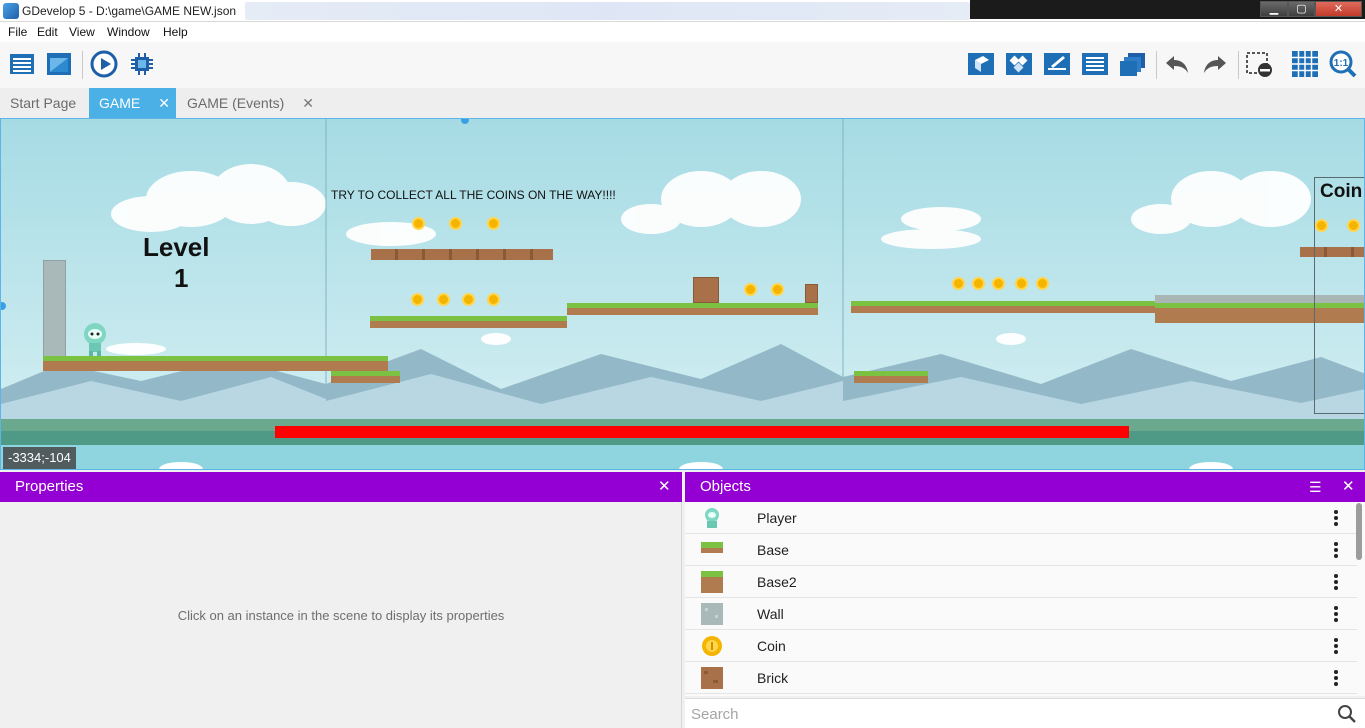 Image resolution: width=1365 pixels, height=728 pixels. Describe the element at coordinates (22, 64) in the screenshot. I see `project-manager-icon` at that location.